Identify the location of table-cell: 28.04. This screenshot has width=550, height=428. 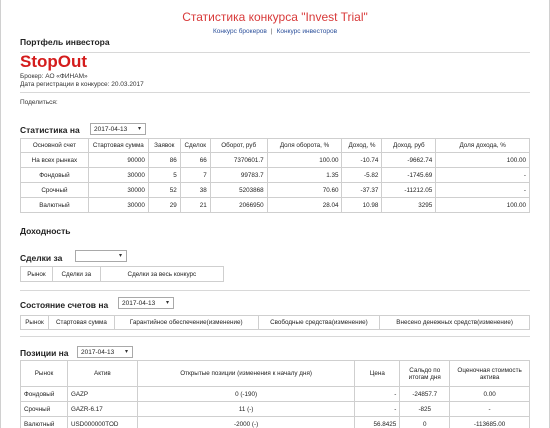
(304, 205).